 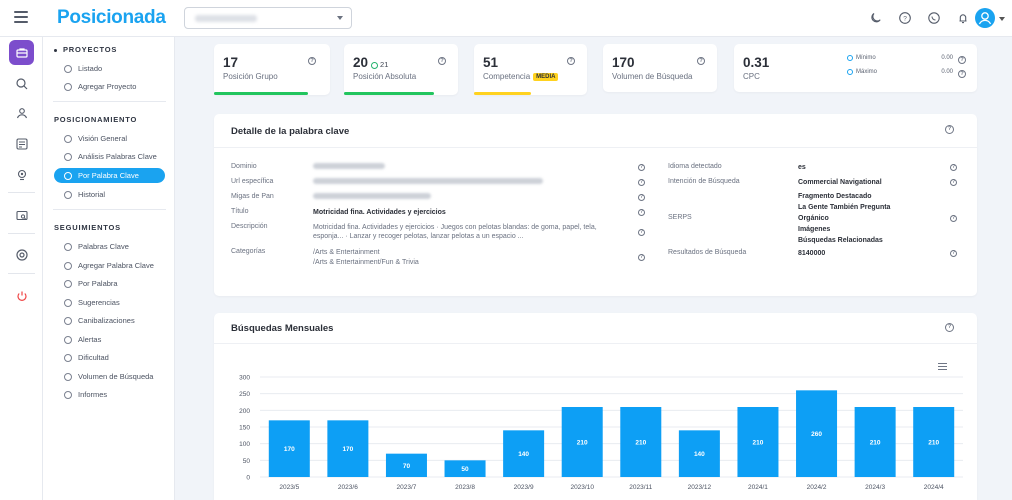 What do you see at coordinates (817, 487) in the screenshot?
I see `x-tick-label: 2024/2` at bounding box center [817, 487].